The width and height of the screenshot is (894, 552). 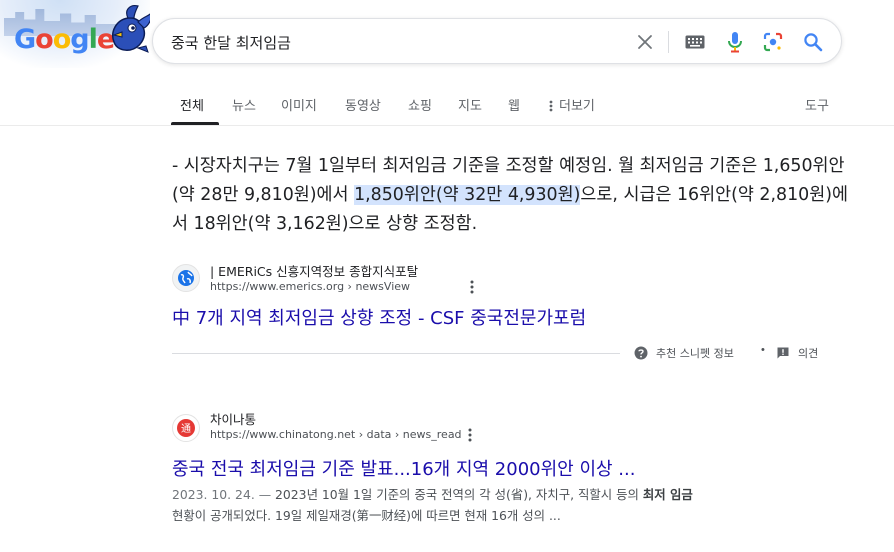 I want to click on keyboard-icon, so click(x=695, y=42).